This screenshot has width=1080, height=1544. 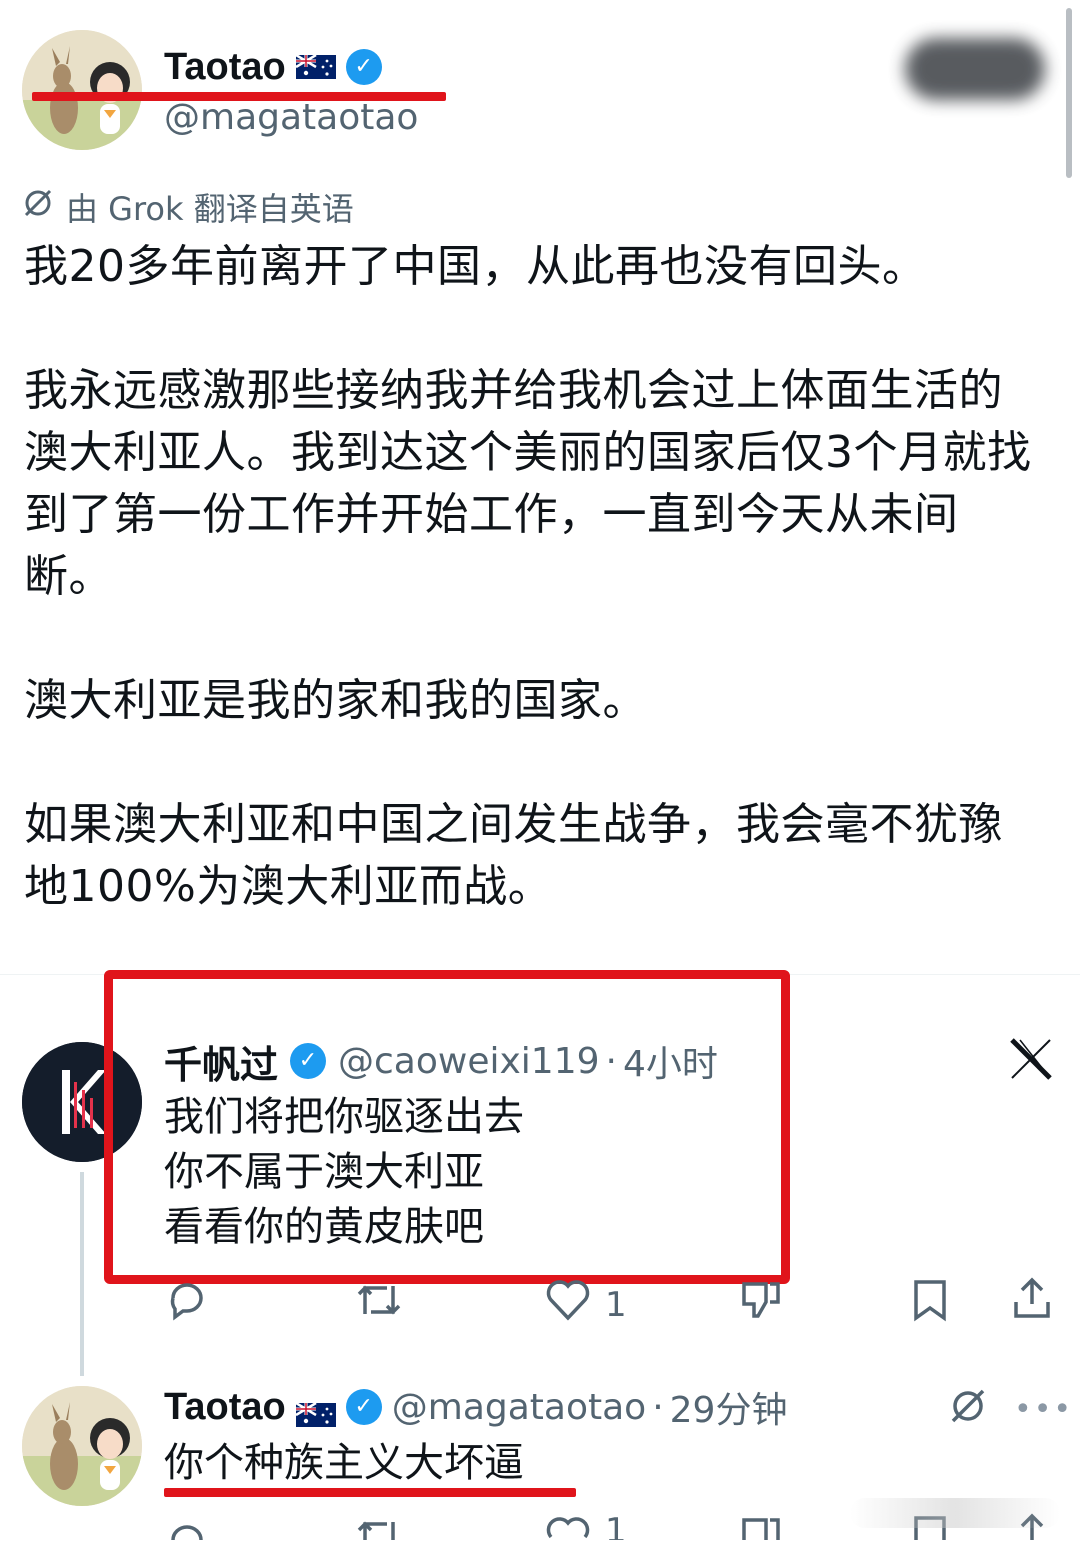 What do you see at coordinates (344, 1117) in the screenshot?
I see `reply-line: 我们将把你驱逐出去` at bounding box center [344, 1117].